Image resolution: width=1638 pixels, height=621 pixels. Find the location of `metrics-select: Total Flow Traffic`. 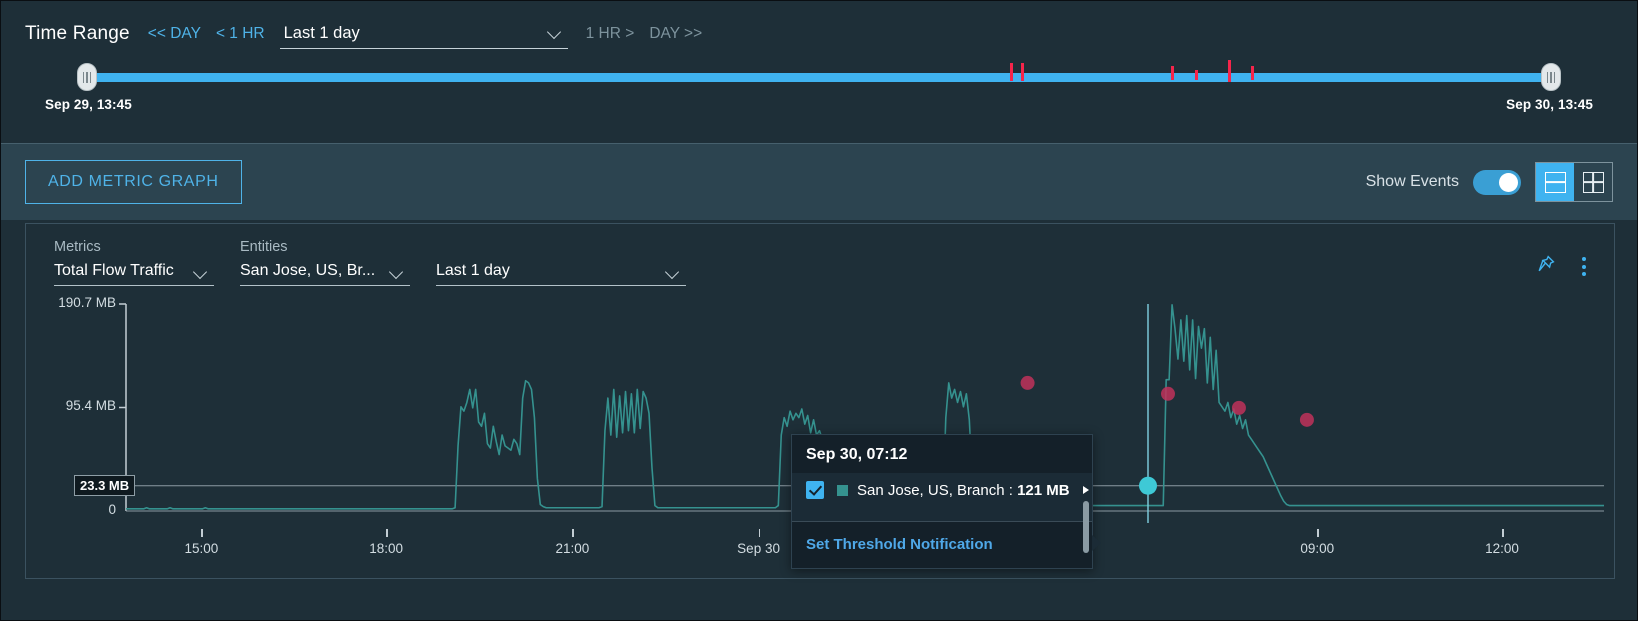

metrics-select: Total Flow Traffic is located at coordinates (134, 273).